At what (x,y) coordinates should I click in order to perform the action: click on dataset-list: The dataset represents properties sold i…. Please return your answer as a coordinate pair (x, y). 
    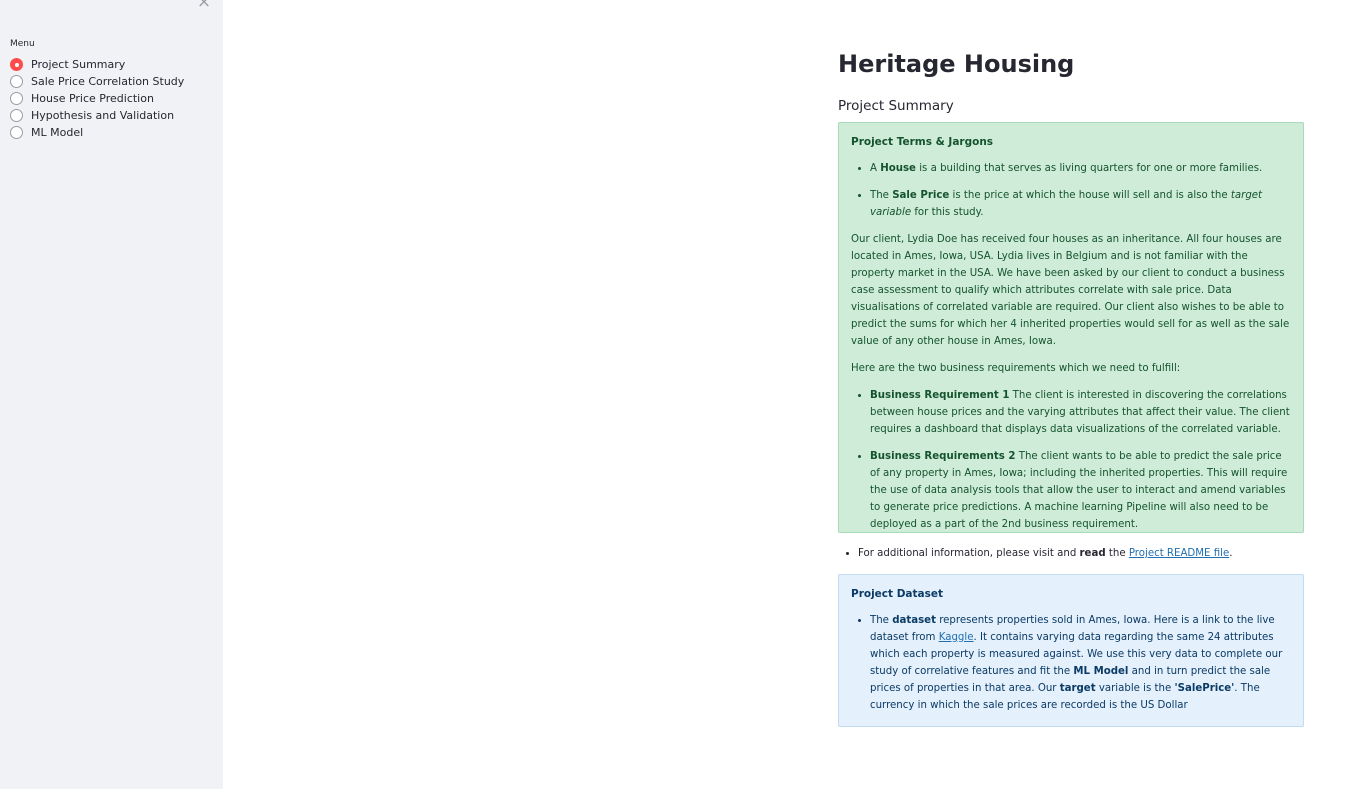
    Looking at the image, I should click on (1071, 663).